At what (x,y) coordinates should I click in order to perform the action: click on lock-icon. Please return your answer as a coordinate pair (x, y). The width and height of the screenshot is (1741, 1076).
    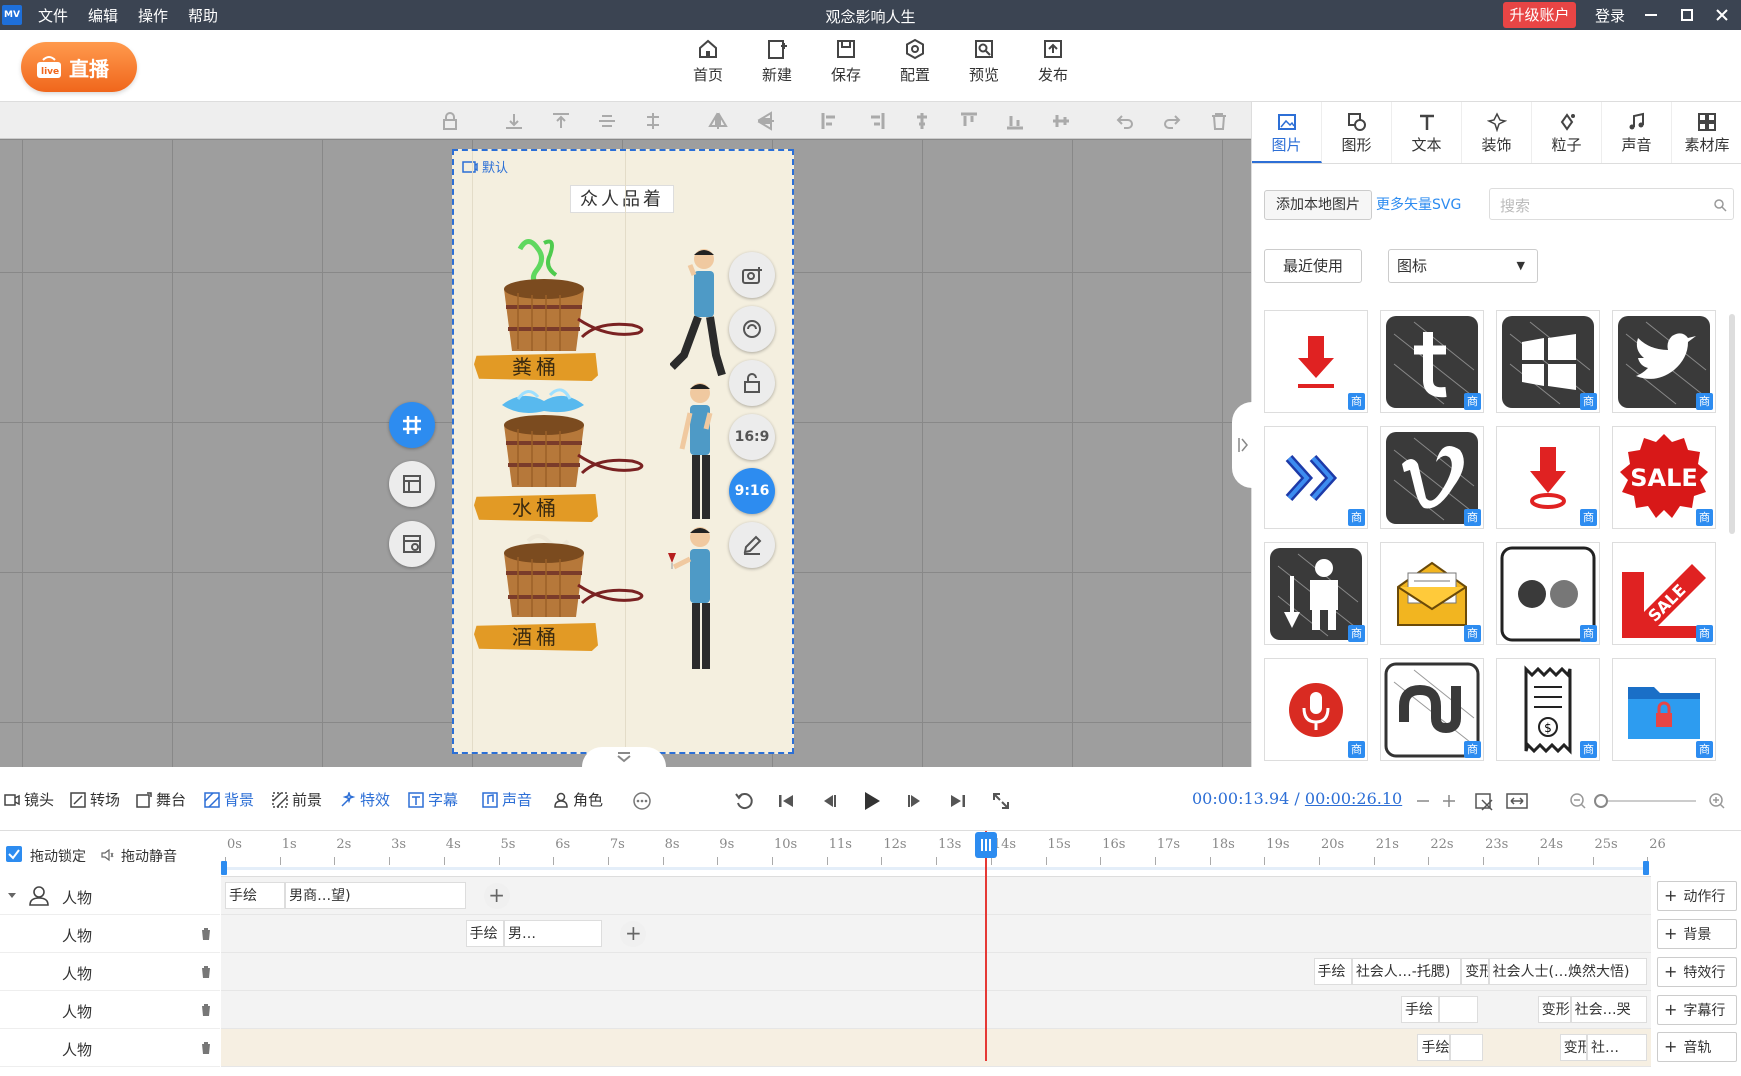
    Looking at the image, I should click on (450, 121).